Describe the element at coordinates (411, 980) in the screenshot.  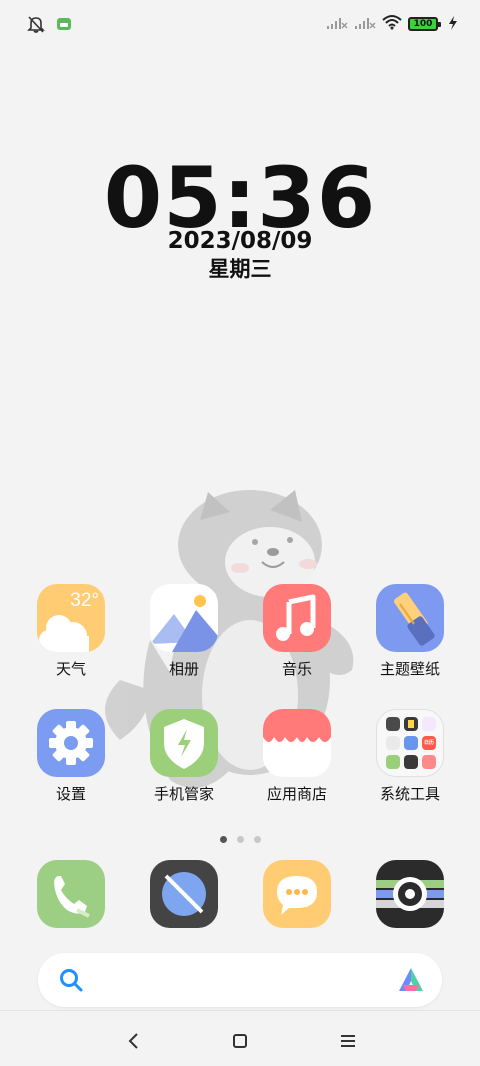
I see `assistant-logo-icon` at that location.